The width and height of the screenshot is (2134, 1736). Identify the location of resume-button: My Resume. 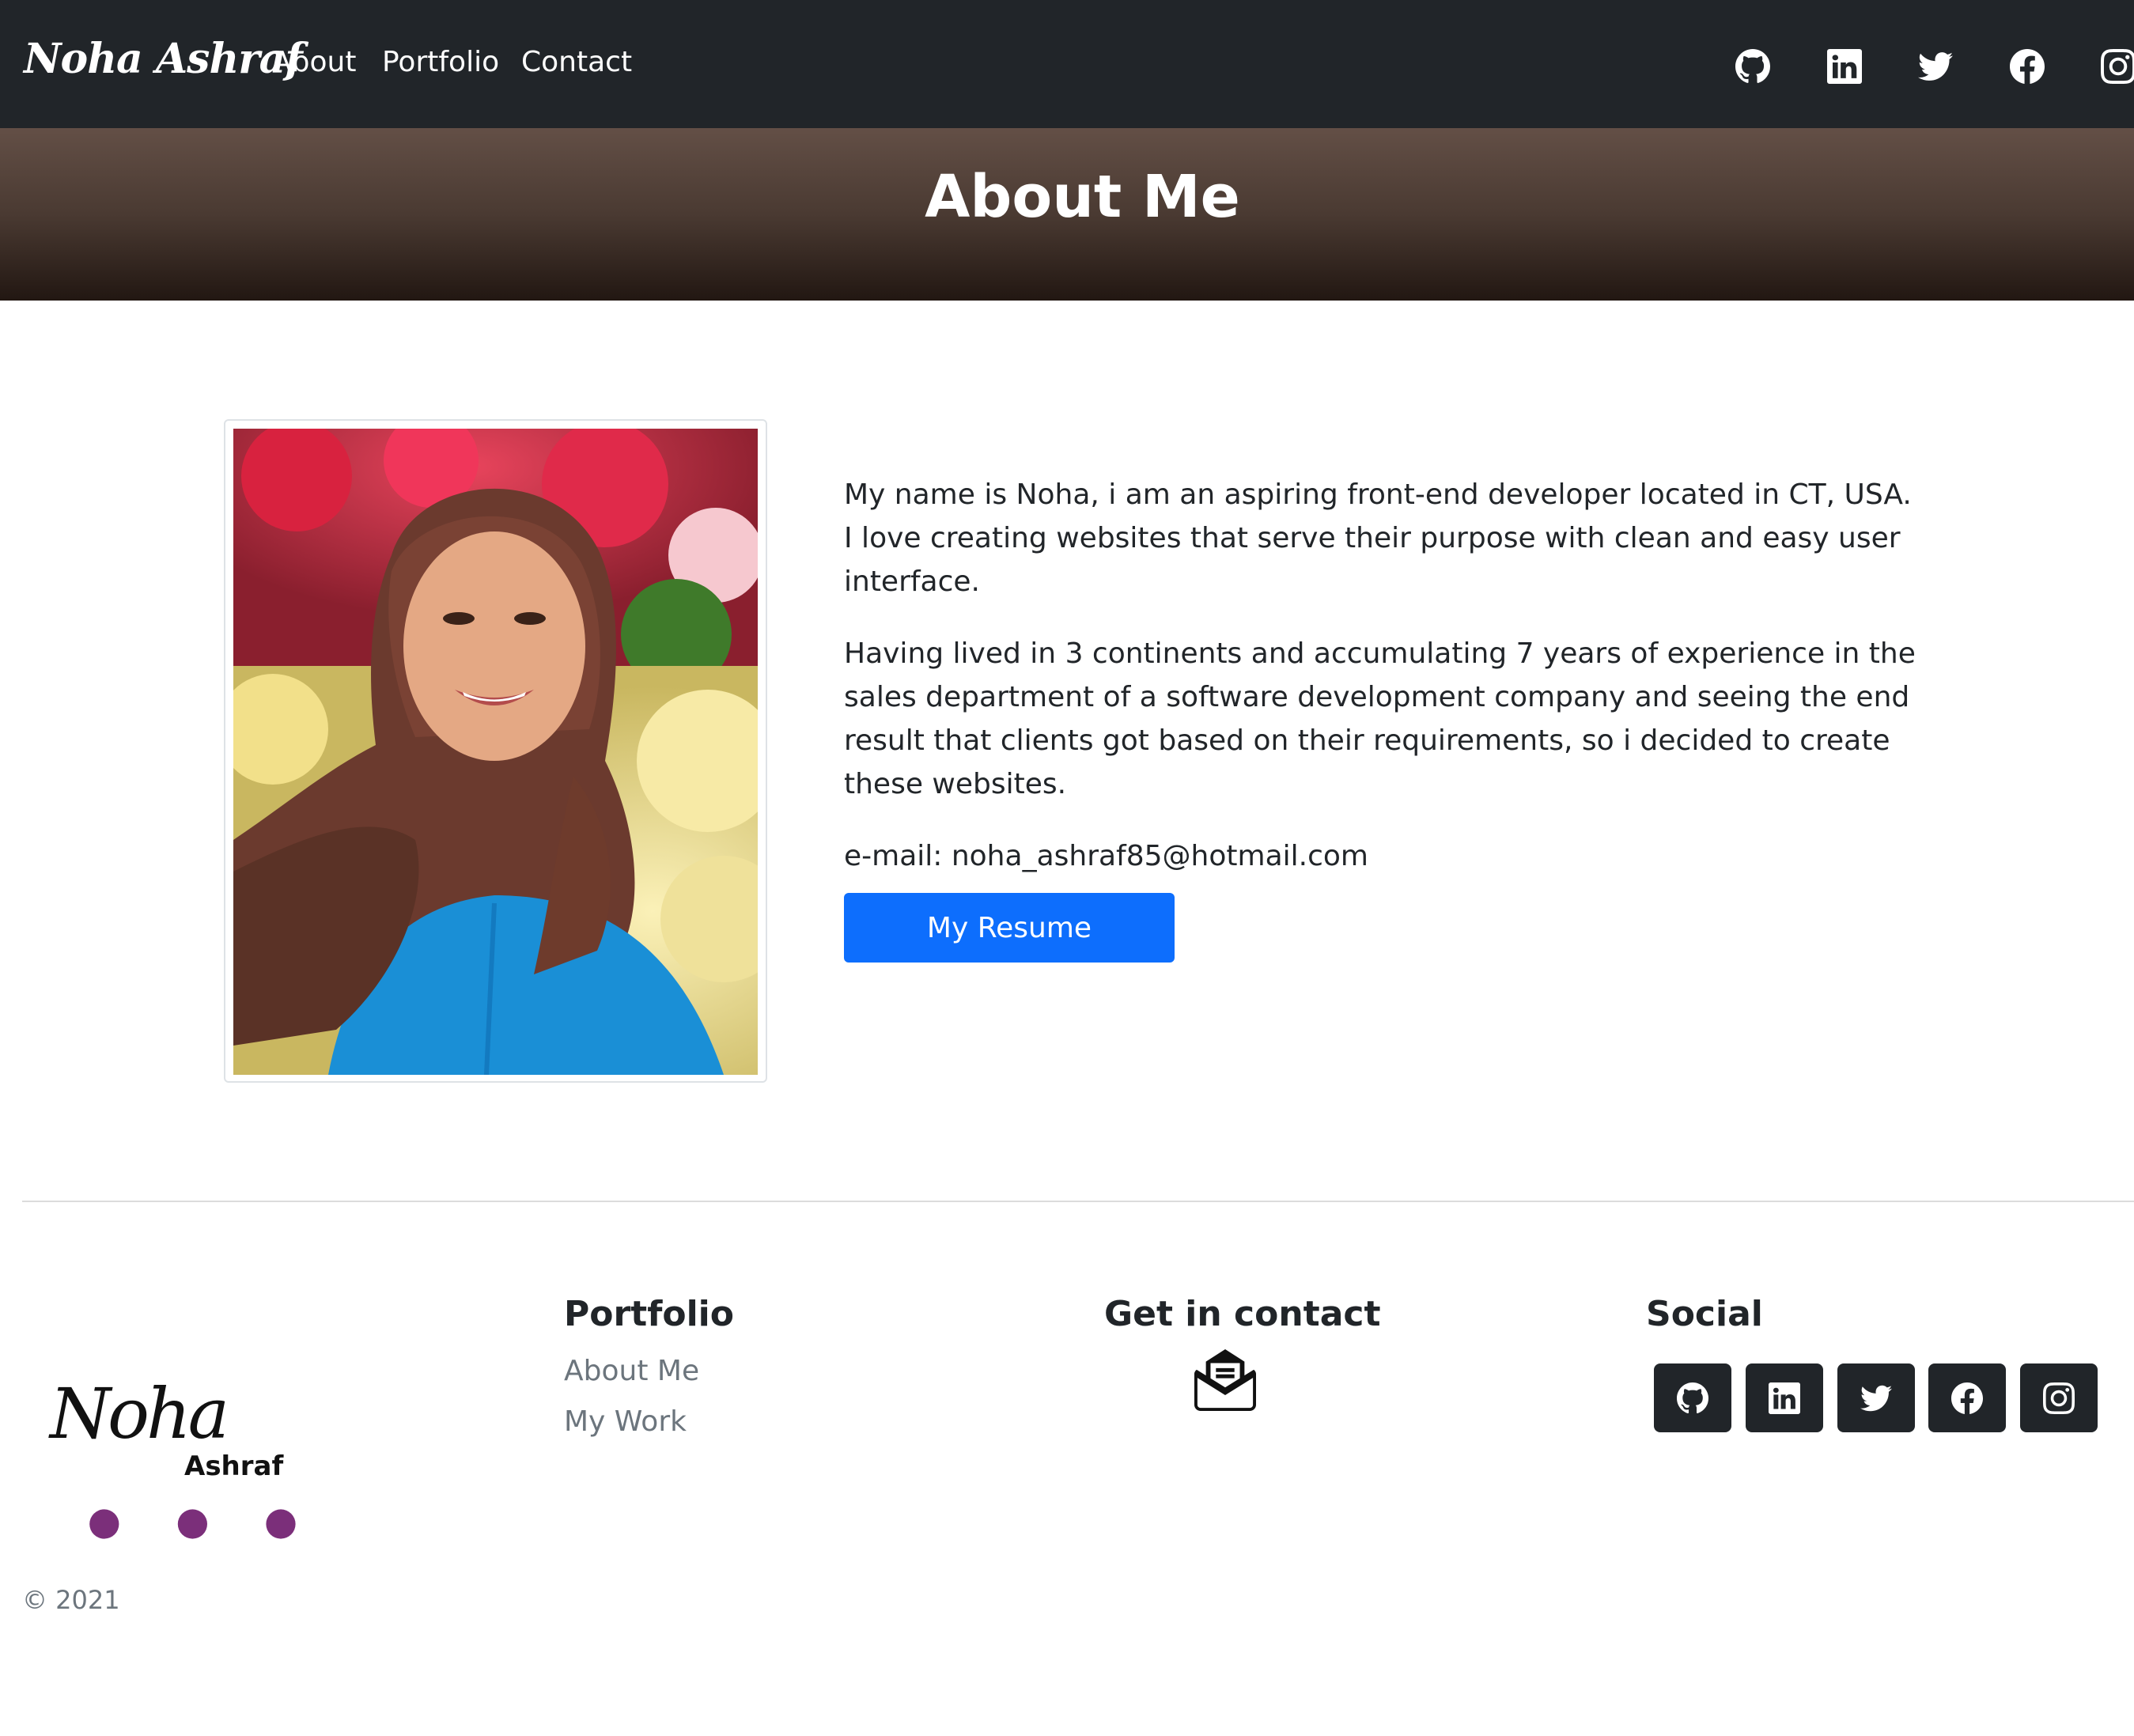
(1009, 928).